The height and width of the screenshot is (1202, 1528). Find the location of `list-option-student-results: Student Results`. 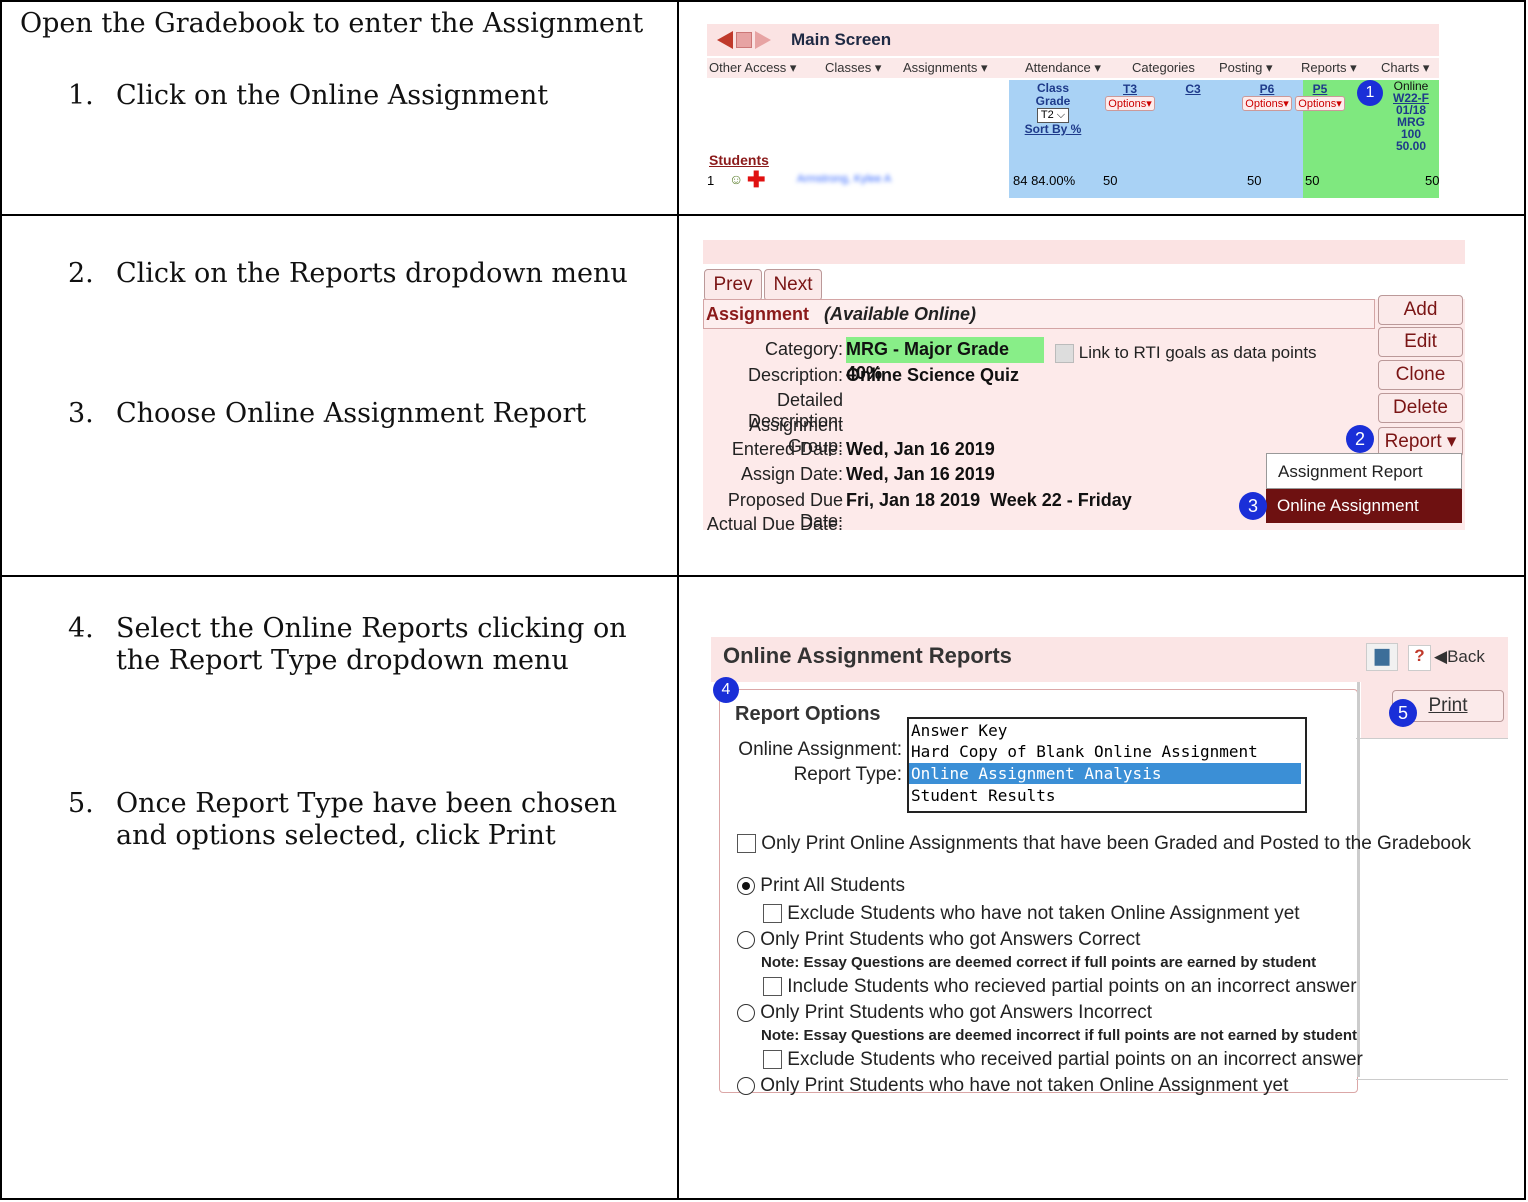

list-option-student-results: Student Results is located at coordinates (983, 795).